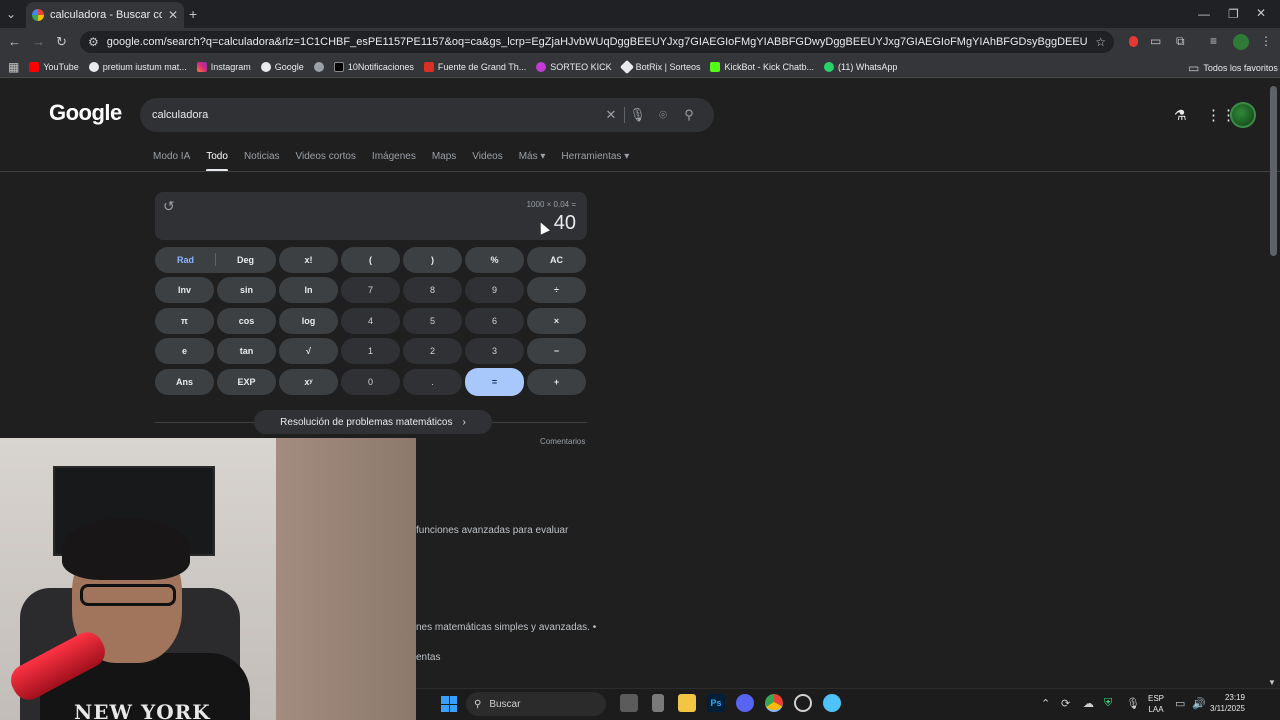 The image size is (1280, 720). I want to click on close-paren-key: ), so click(432, 260).